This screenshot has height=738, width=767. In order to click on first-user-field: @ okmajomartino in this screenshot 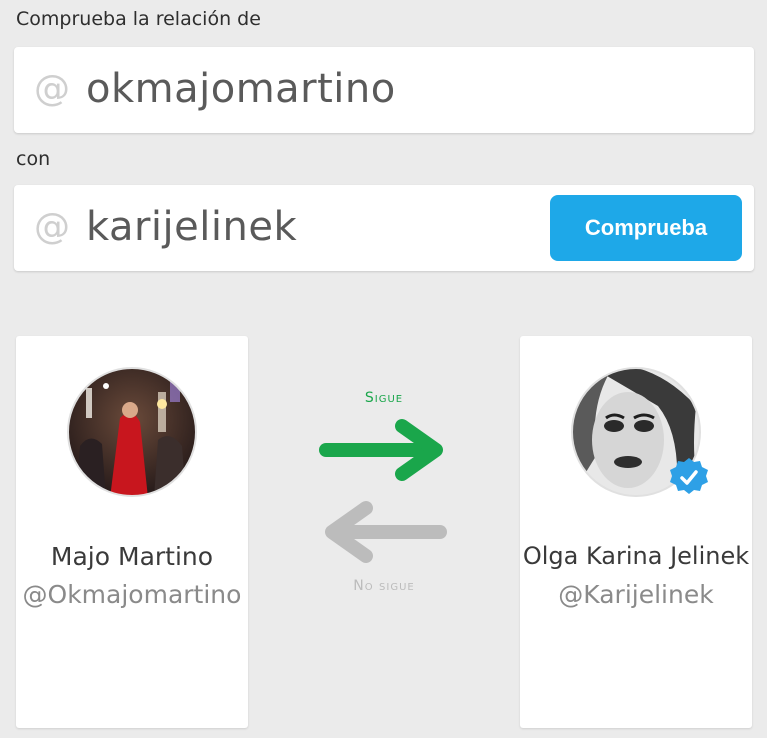, I will do `click(384, 90)`.